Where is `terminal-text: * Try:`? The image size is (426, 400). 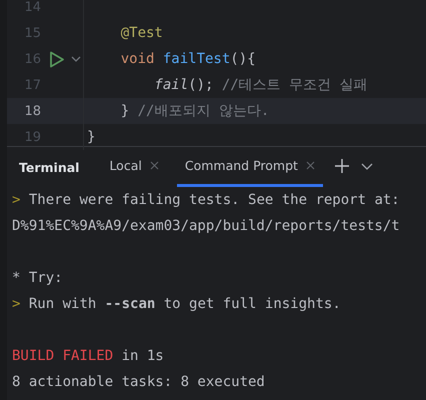 terminal-text: * Try: is located at coordinates (37, 278).